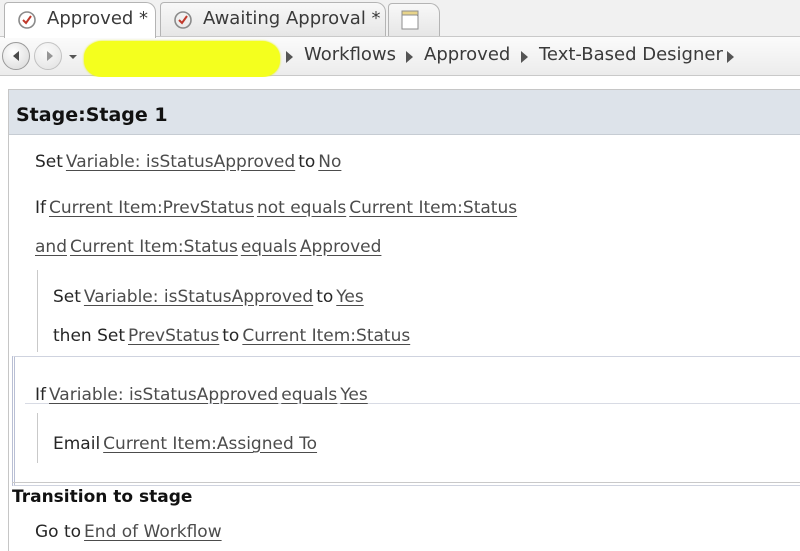 The image size is (800, 551). Describe the element at coordinates (292, 18) in the screenshot. I see `tab-label: Awaiting Approval *` at that location.